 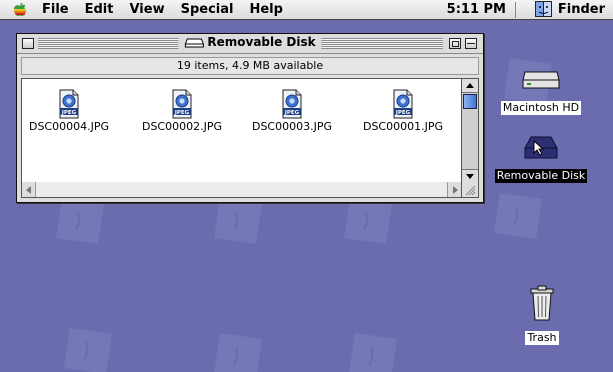 I want to click on resize-grow-box, so click(x=470, y=190).